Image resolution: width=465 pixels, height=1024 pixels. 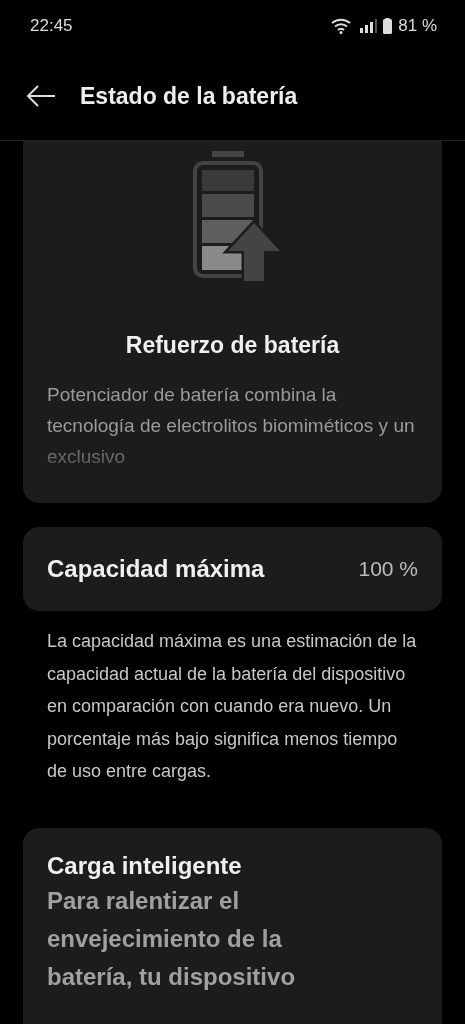 I want to click on page-title: Estado de la batería, so click(x=189, y=96).